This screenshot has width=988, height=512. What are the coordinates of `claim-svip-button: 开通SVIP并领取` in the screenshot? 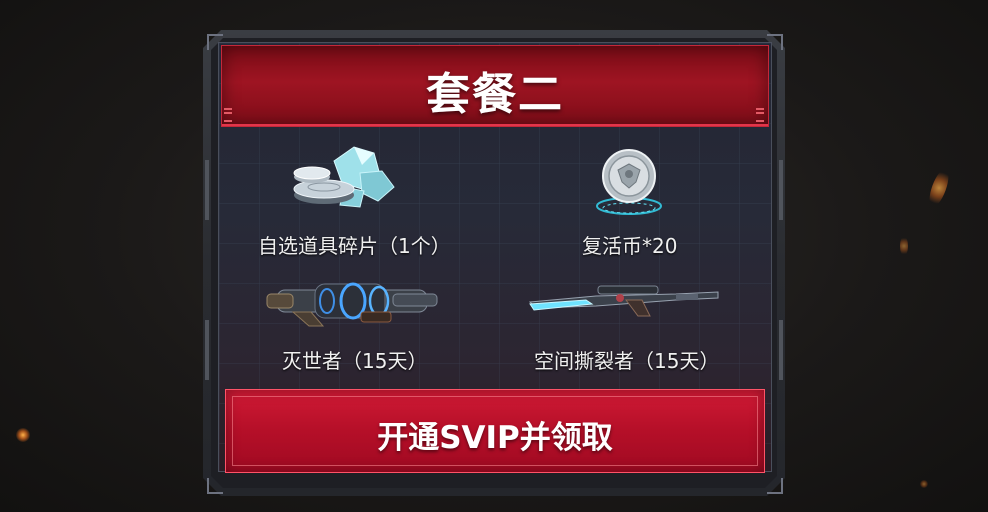 It's located at (495, 431).